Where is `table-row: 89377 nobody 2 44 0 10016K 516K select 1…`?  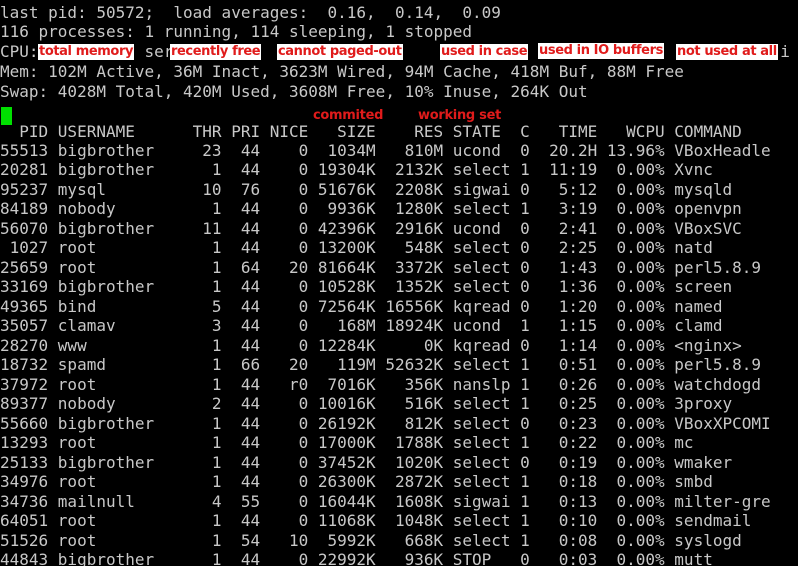
table-row: 89377 nobody 2 44 0 10016K 516K select 1… is located at coordinates (366, 403).